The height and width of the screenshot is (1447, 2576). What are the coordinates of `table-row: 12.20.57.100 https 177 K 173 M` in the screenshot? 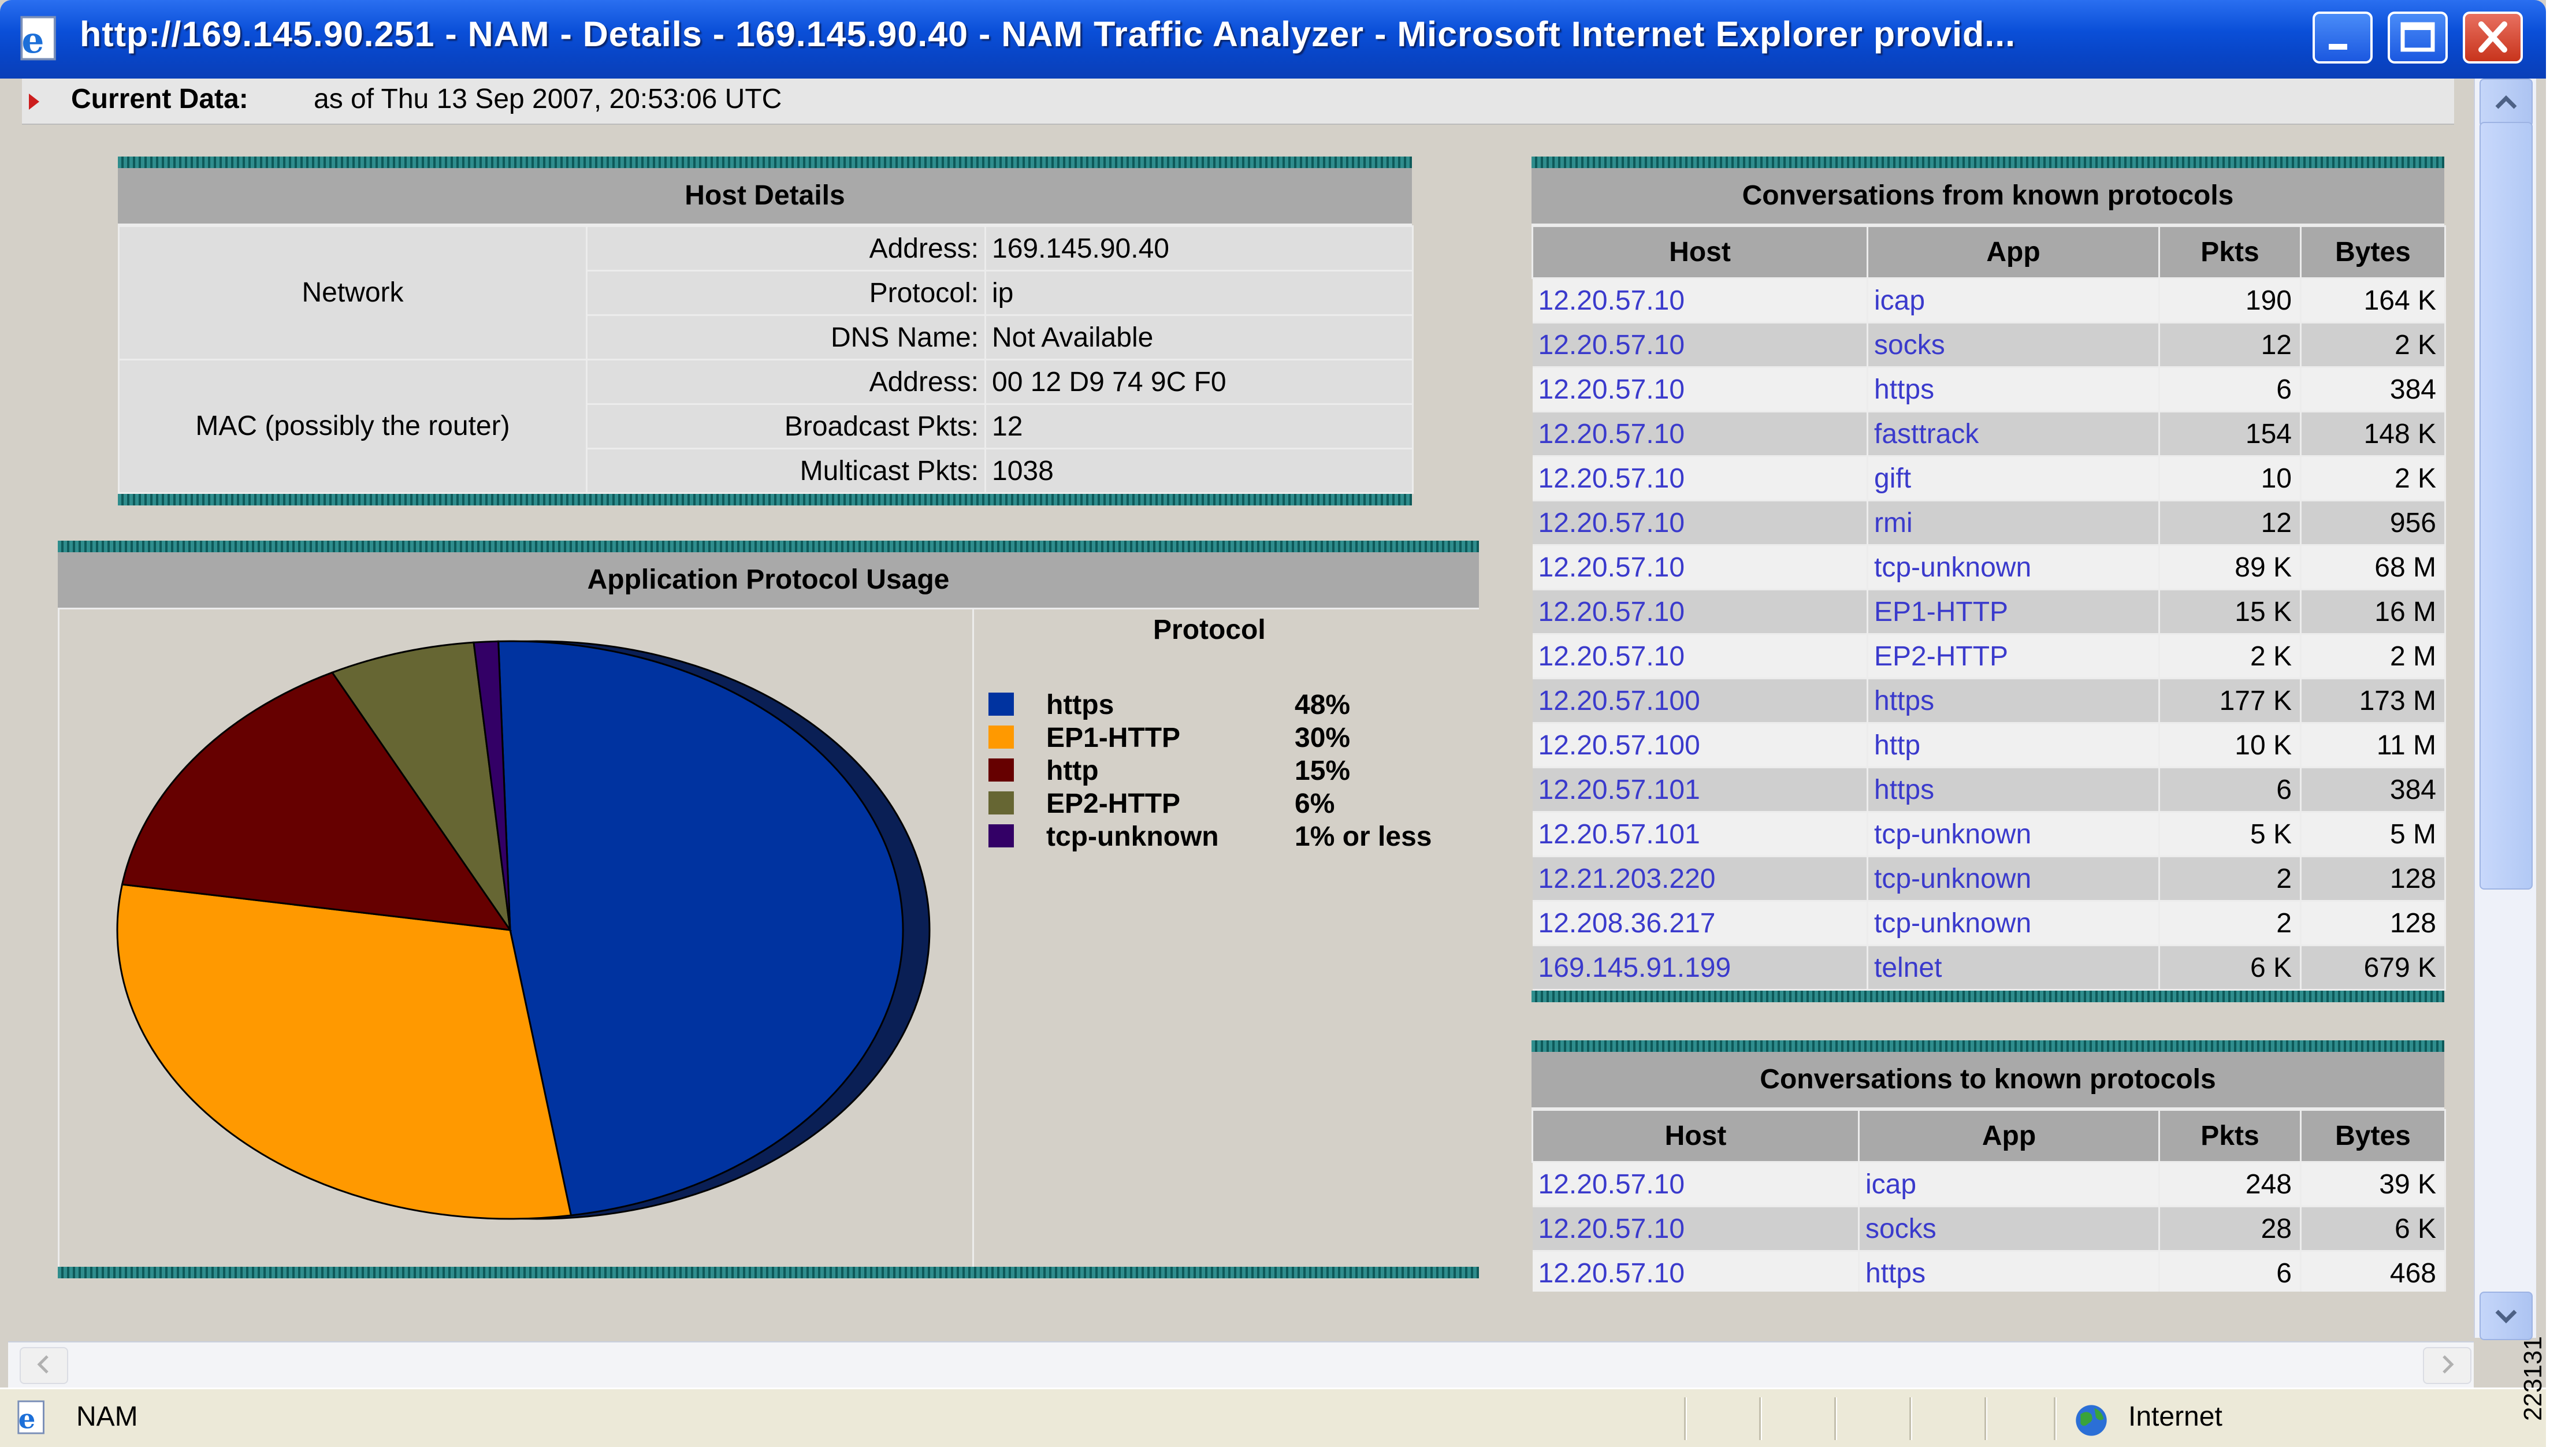 It's located at (1989, 701).